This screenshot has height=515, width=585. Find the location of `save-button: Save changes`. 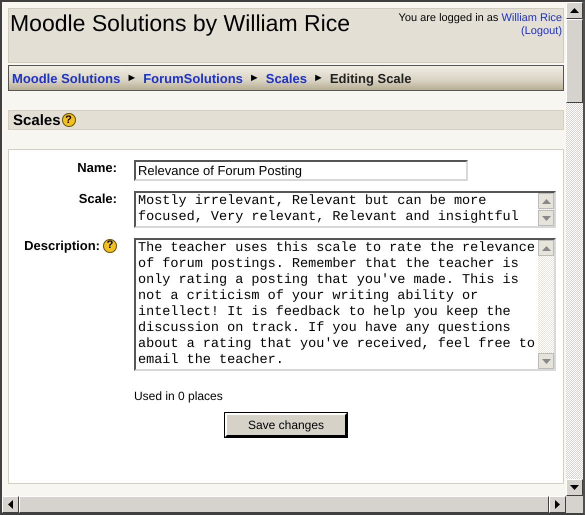

save-button: Save changes is located at coordinates (286, 425).